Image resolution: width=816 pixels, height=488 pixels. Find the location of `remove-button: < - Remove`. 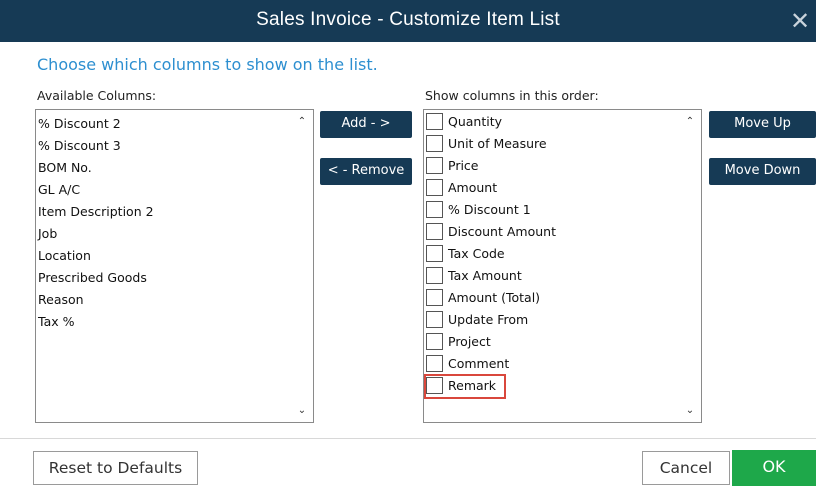

remove-button: < - Remove is located at coordinates (366, 171).